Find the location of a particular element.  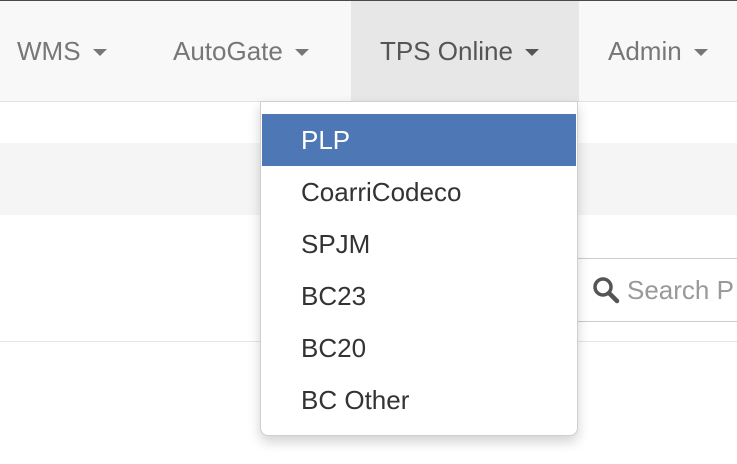

nav-item-label: Admin is located at coordinates (645, 50).